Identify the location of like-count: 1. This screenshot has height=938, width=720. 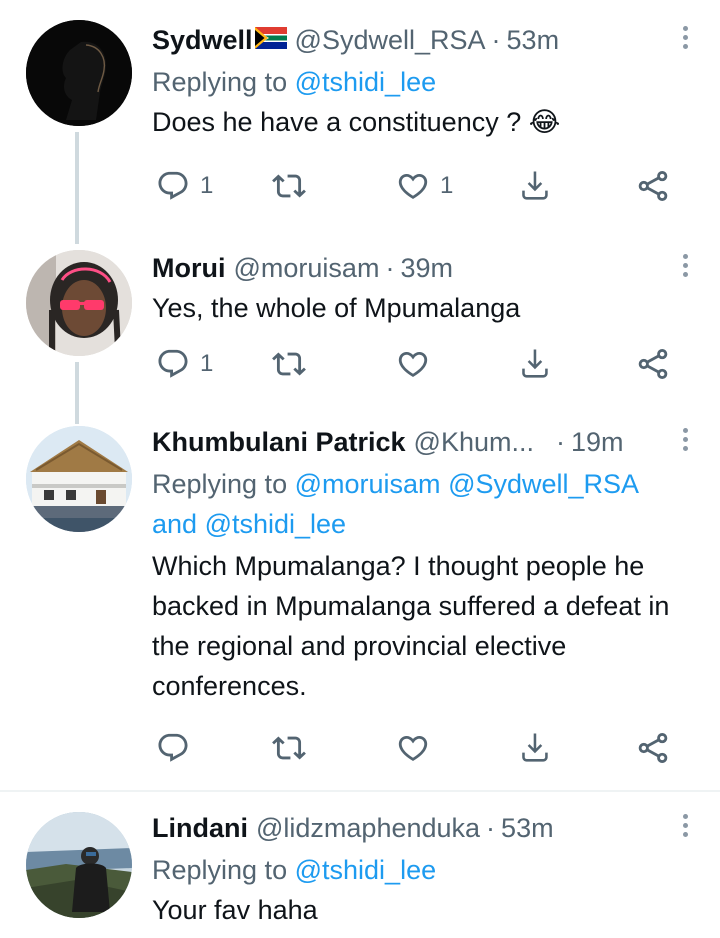
(447, 185).